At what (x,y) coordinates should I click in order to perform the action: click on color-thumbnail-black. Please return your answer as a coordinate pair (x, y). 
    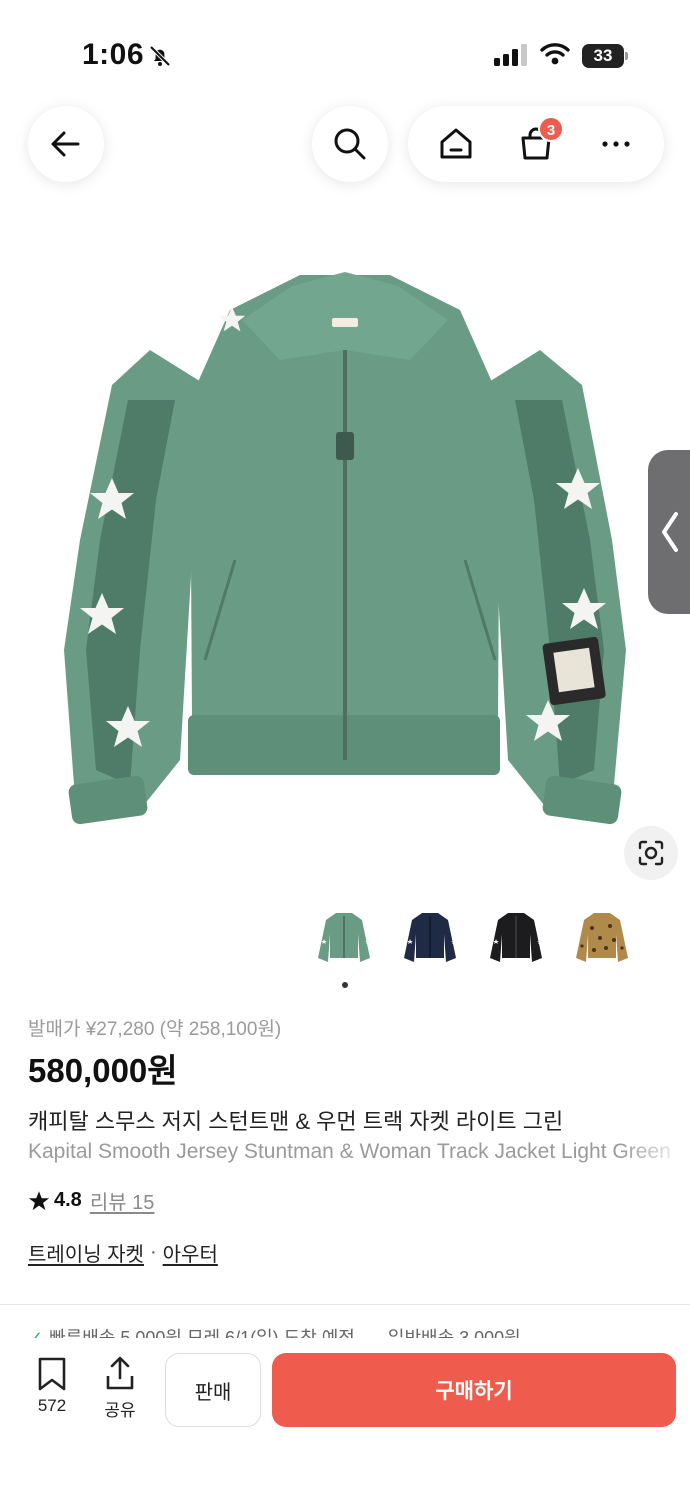
    Looking at the image, I should click on (516, 936).